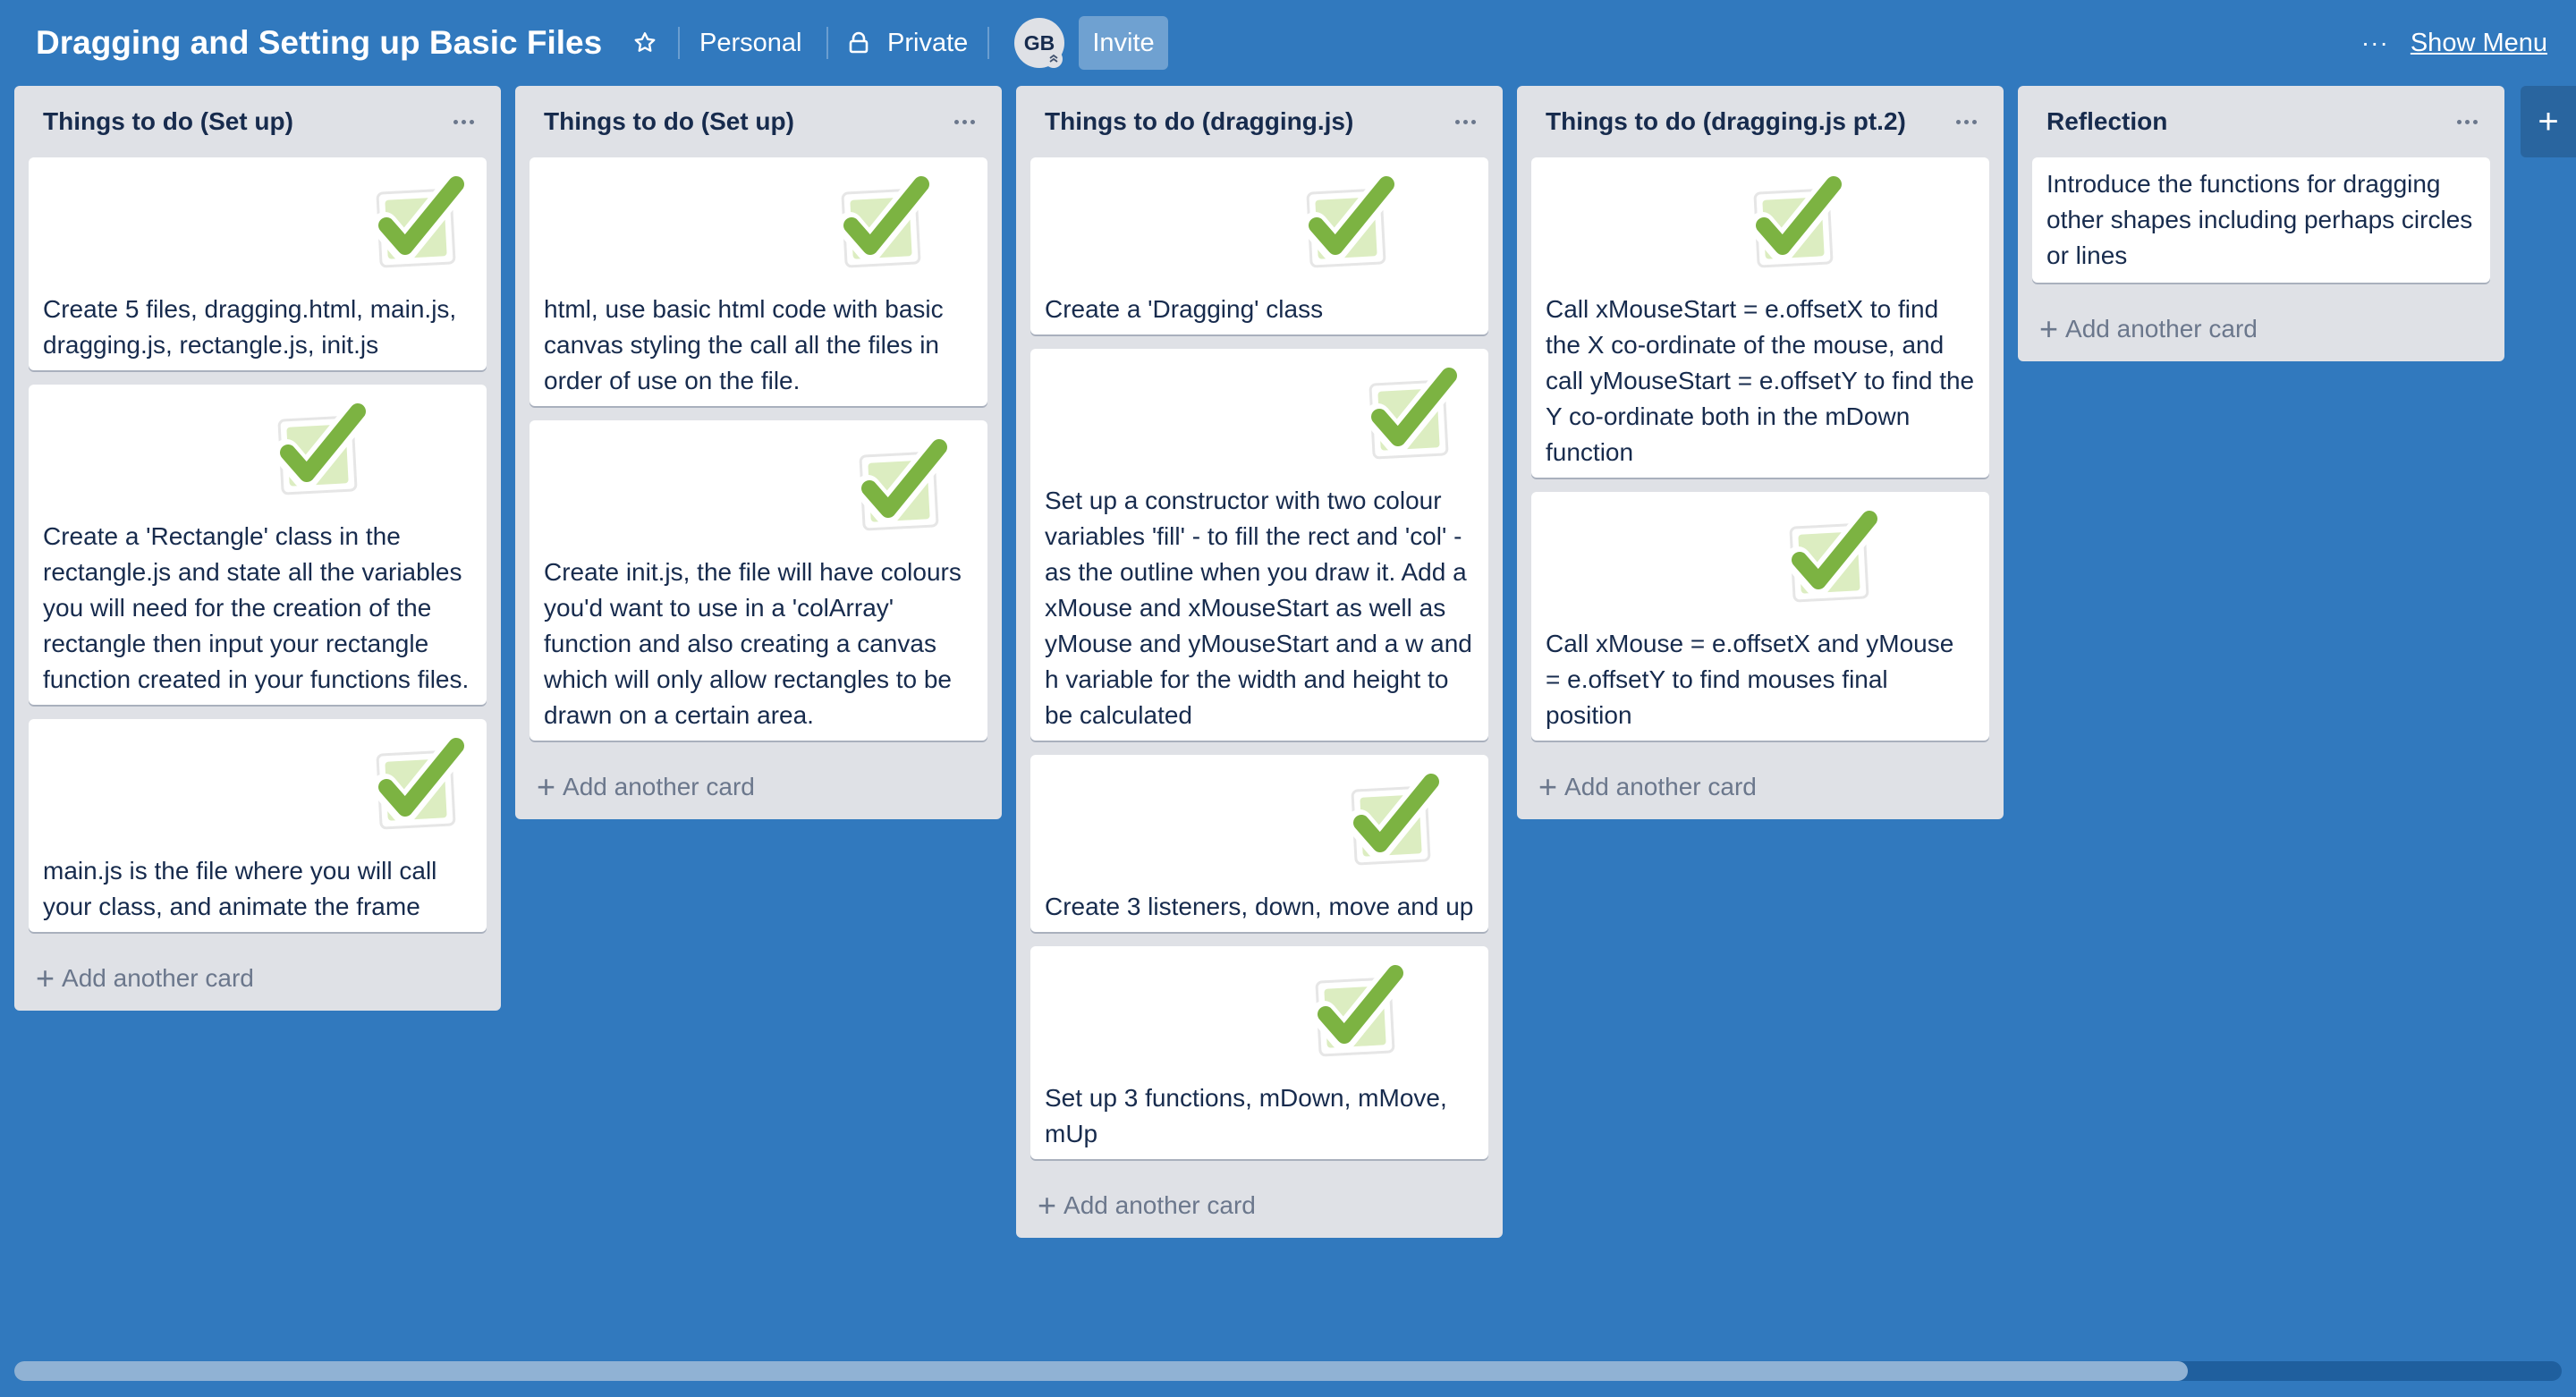 The height and width of the screenshot is (1397, 2576). Describe the element at coordinates (2374, 43) in the screenshot. I see `ellipsis-icon: ···` at that location.